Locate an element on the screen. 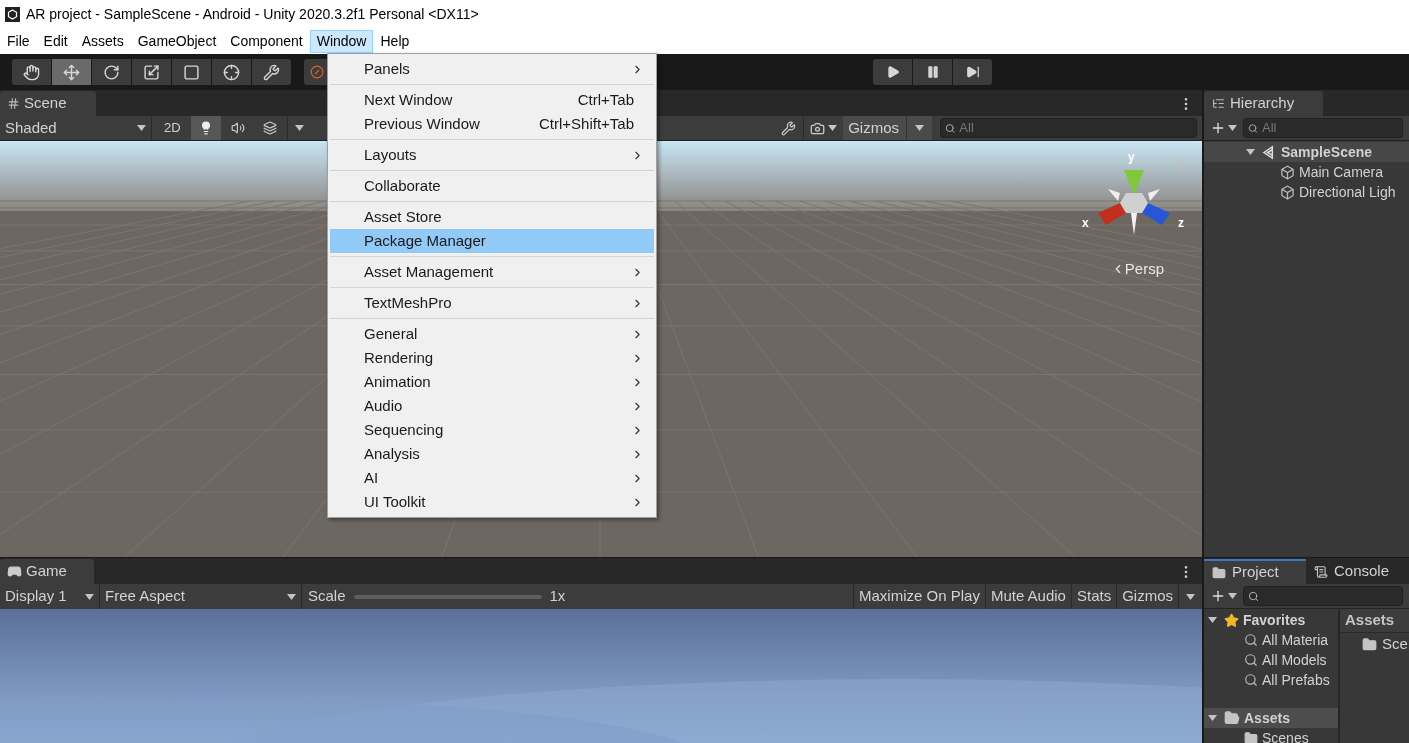 This screenshot has height=743, width=1409. panel-tab: Project is located at coordinates (1255, 571).